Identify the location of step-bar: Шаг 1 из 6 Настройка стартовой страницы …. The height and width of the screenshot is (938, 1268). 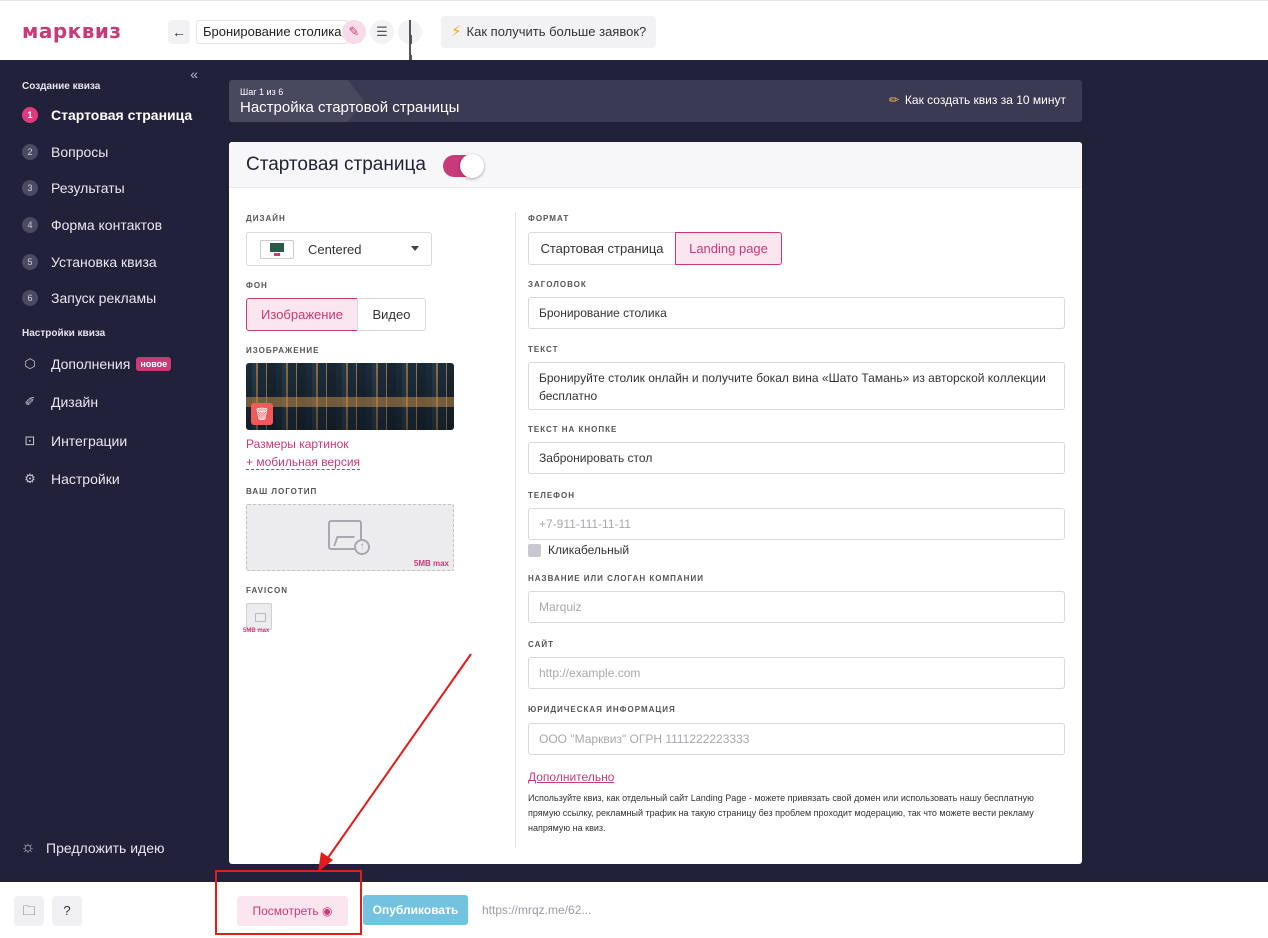
(655, 101).